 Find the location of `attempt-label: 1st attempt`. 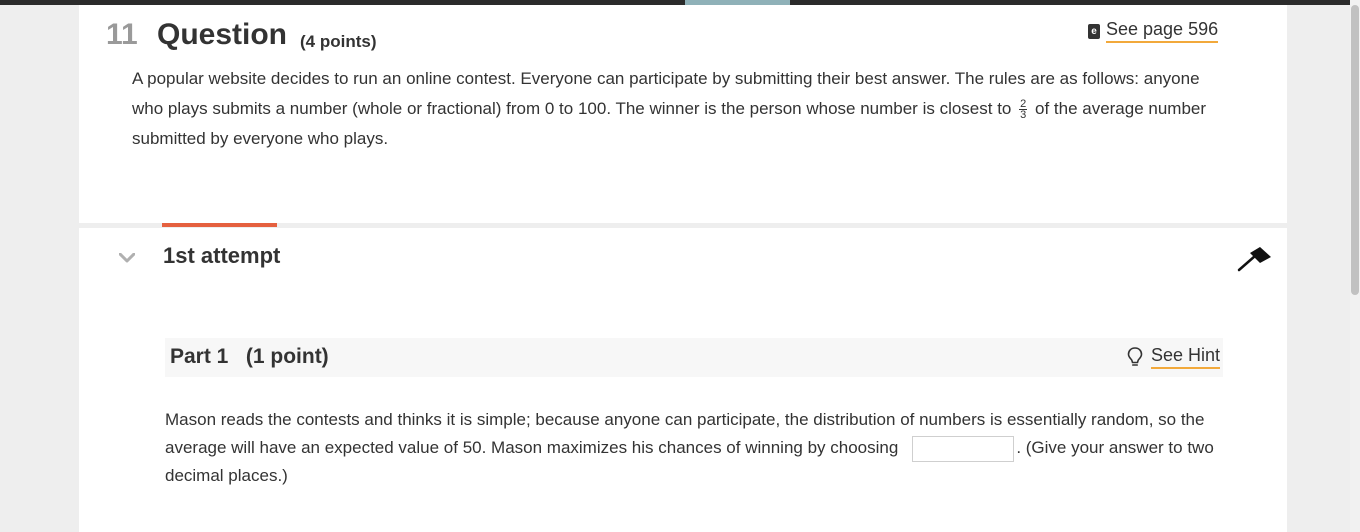

attempt-label: 1st attempt is located at coordinates (221, 256).